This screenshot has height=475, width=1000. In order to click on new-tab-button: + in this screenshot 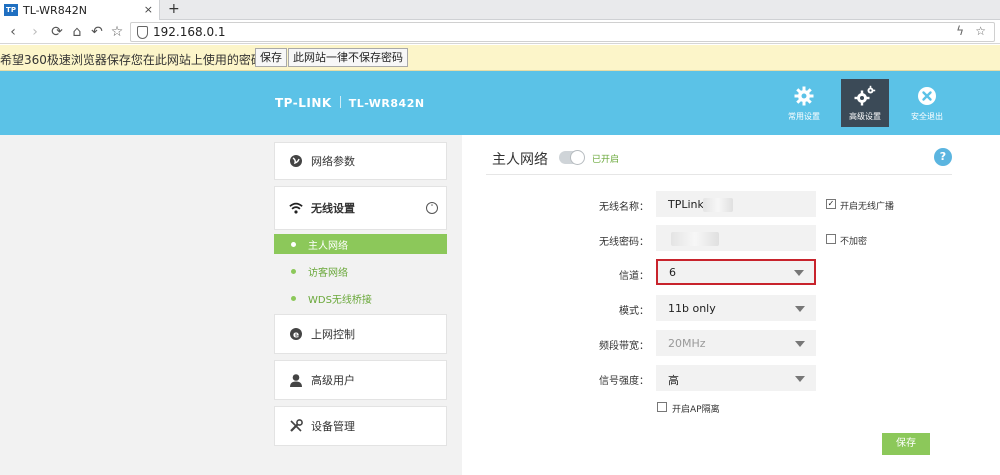, I will do `click(174, 9)`.